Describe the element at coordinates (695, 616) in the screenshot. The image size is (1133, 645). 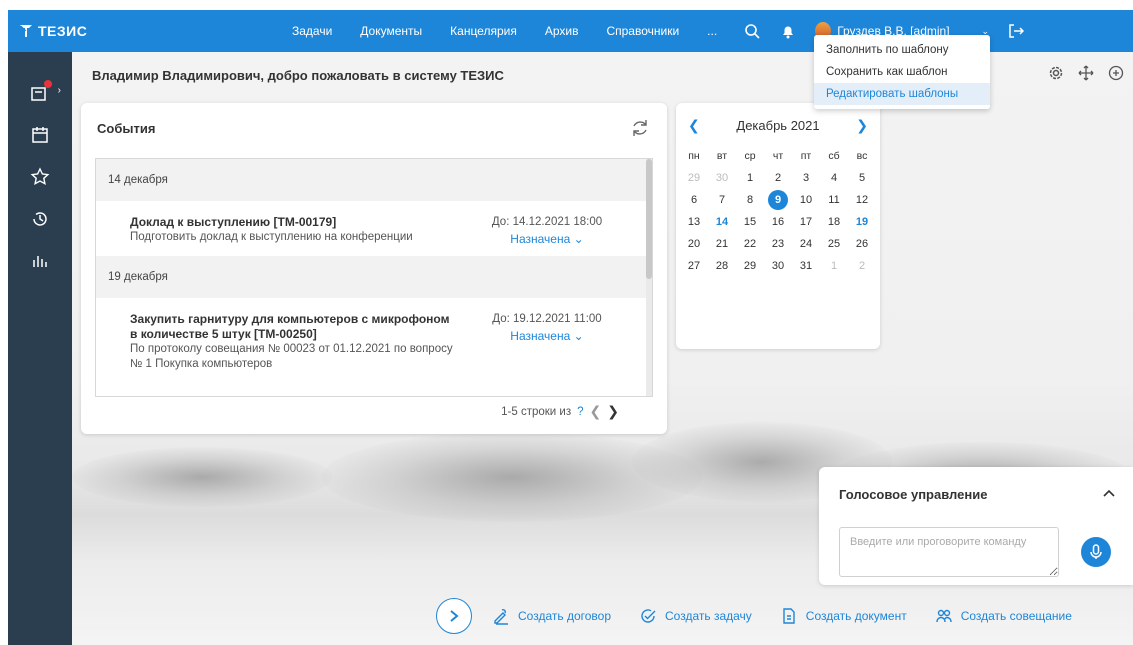
I see `create-task-button: Создать задачу` at that location.